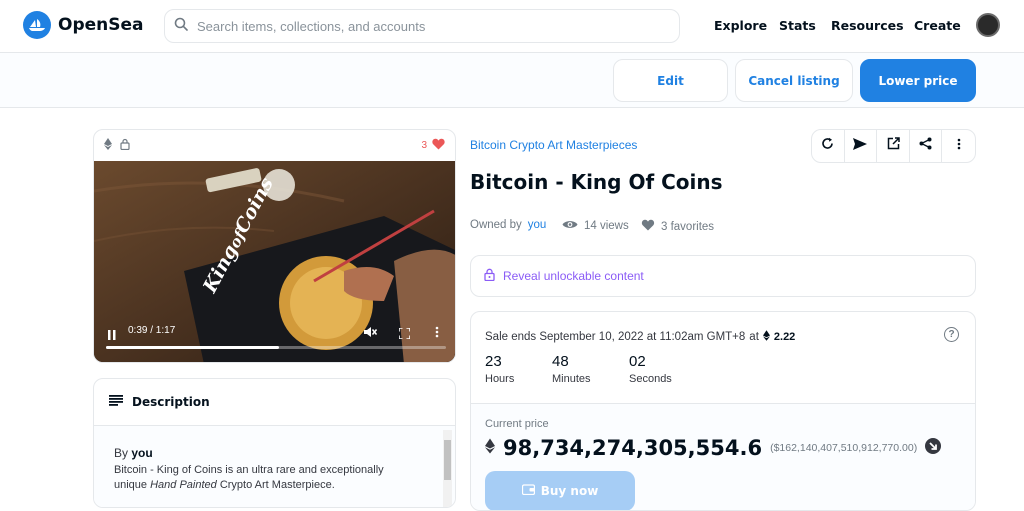 The height and width of the screenshot is (511, 1024). I want to click on nav-resources: Resources, so click(867, 25).